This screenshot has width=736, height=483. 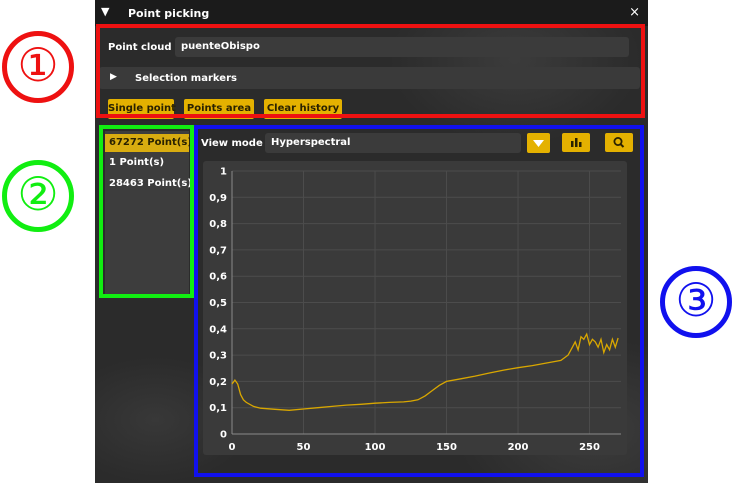 I want to click on annotation-marker-2: ②, so click(x=38, y=196).